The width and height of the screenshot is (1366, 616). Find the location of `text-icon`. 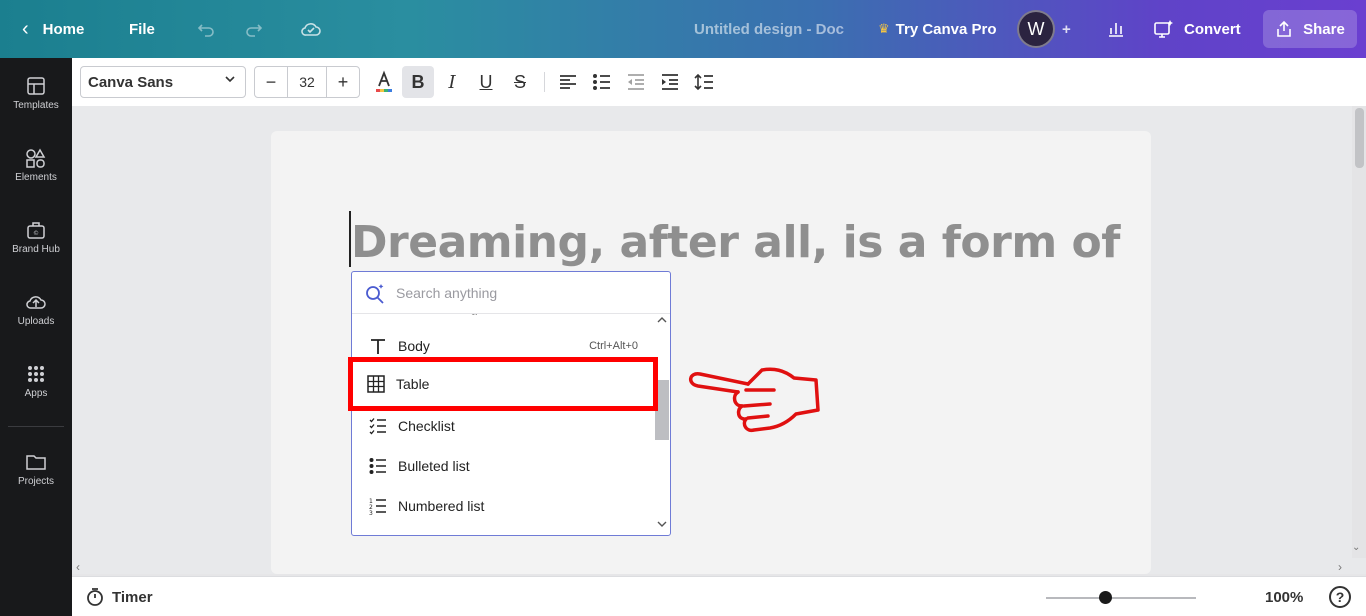

text-icon is located at coordinates (378, 346).